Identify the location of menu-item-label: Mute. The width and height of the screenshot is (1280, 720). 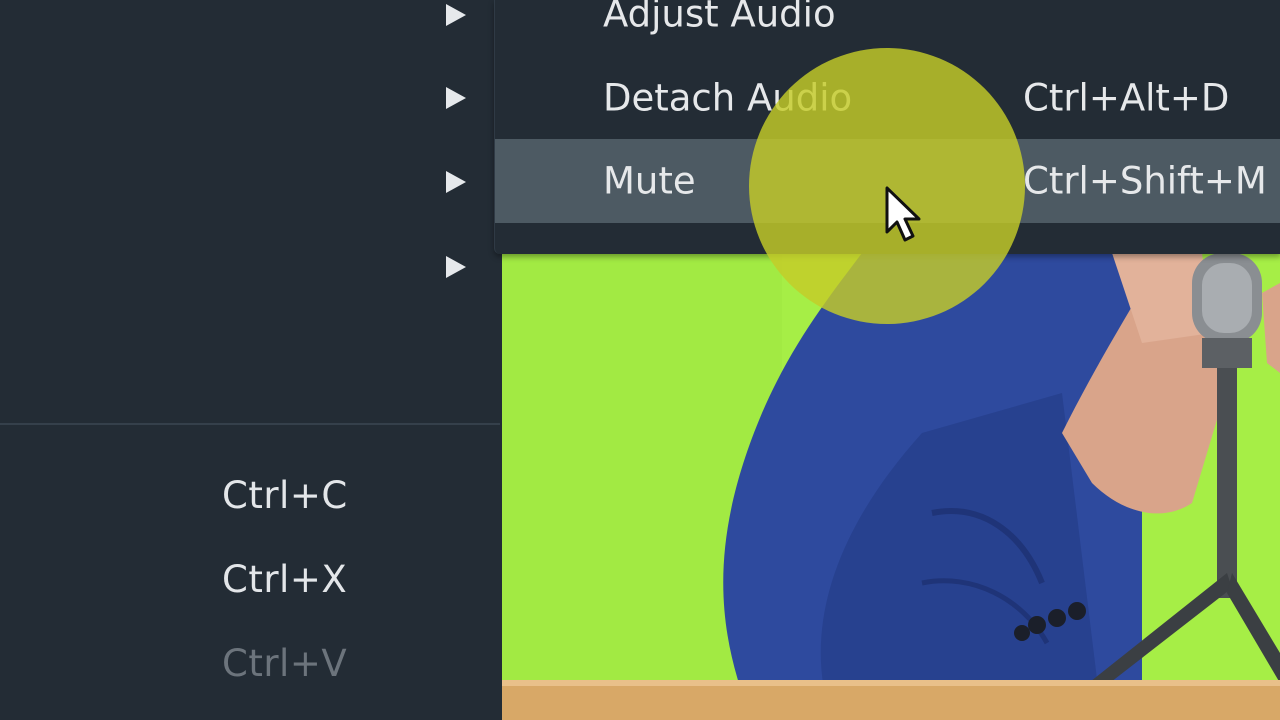
(649, 181).